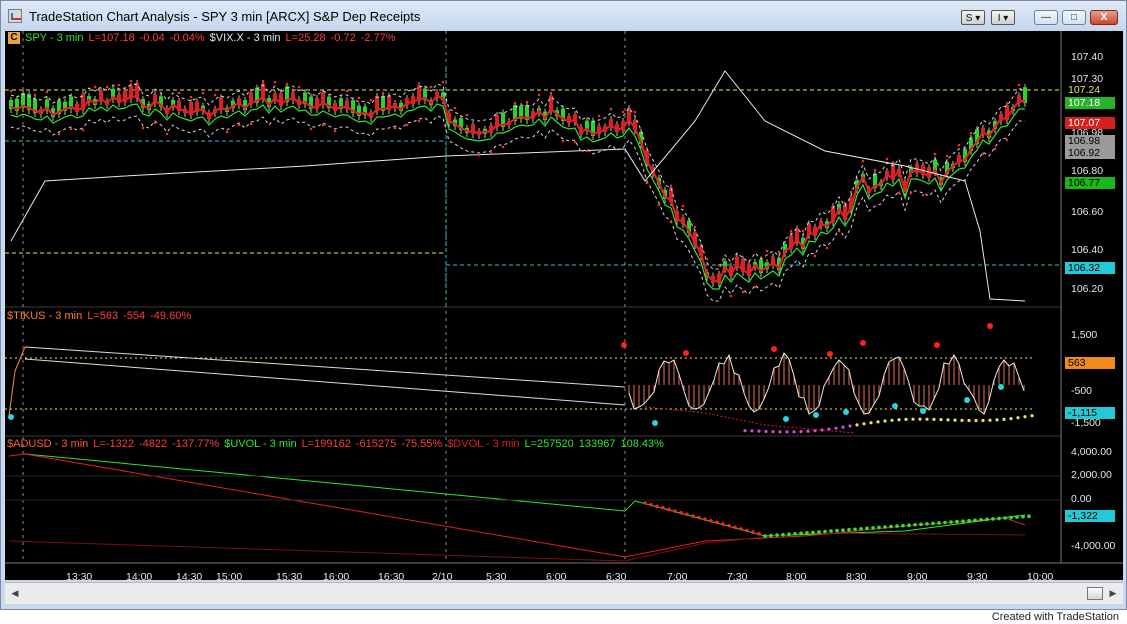 Image resolution: width=1127 pixels, height=624 pixels. I want to click on horizontal-scrollbar: ◀ ▶, so click(564, 593).